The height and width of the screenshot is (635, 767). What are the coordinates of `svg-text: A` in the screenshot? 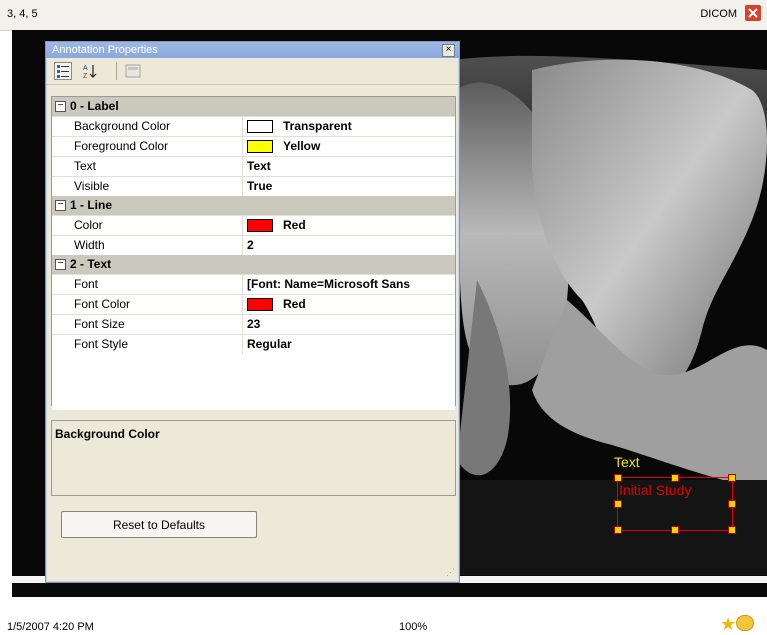 It's located at (85, 68).